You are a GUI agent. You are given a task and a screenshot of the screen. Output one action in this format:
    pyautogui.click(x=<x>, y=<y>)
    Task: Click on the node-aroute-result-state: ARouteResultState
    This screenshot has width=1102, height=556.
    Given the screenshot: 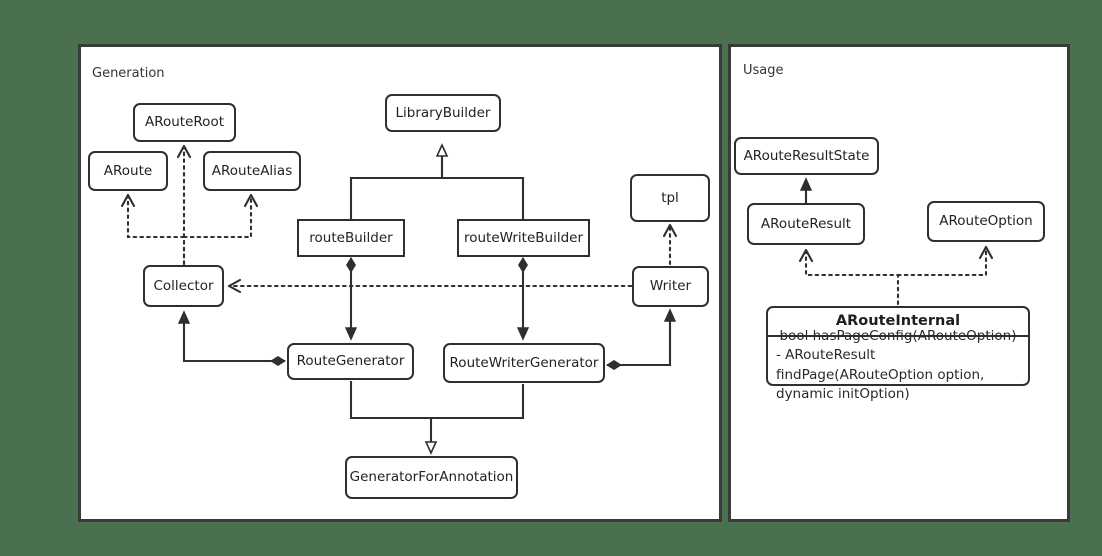 What is the action you would take?
    pyautogui.click(x=806, y=156)
    